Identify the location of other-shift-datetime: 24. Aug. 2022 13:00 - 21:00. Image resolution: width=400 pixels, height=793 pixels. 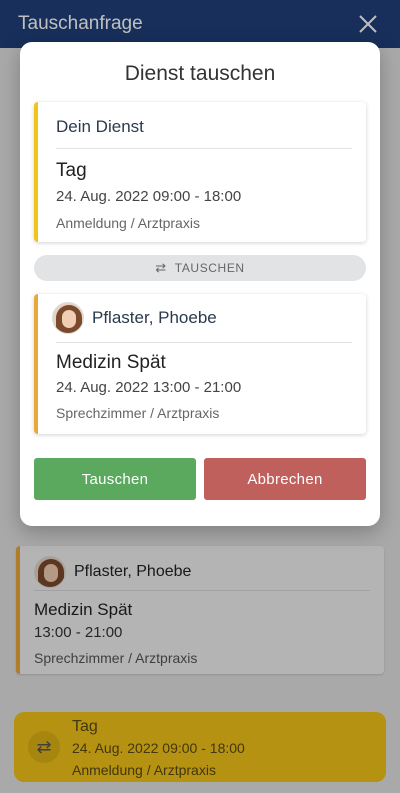
(149, 387).